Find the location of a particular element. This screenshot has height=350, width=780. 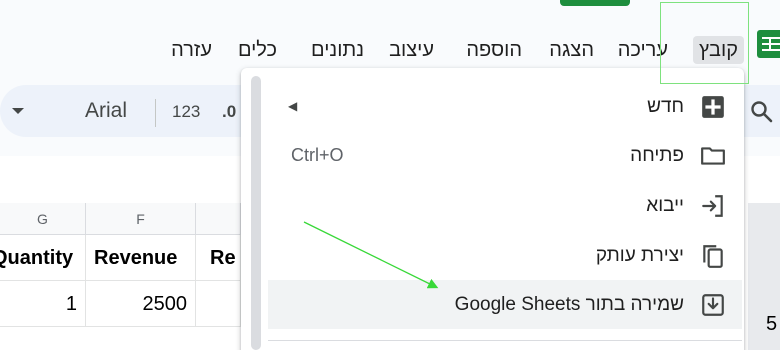

folder-icon is located at coordinates (713, 156).